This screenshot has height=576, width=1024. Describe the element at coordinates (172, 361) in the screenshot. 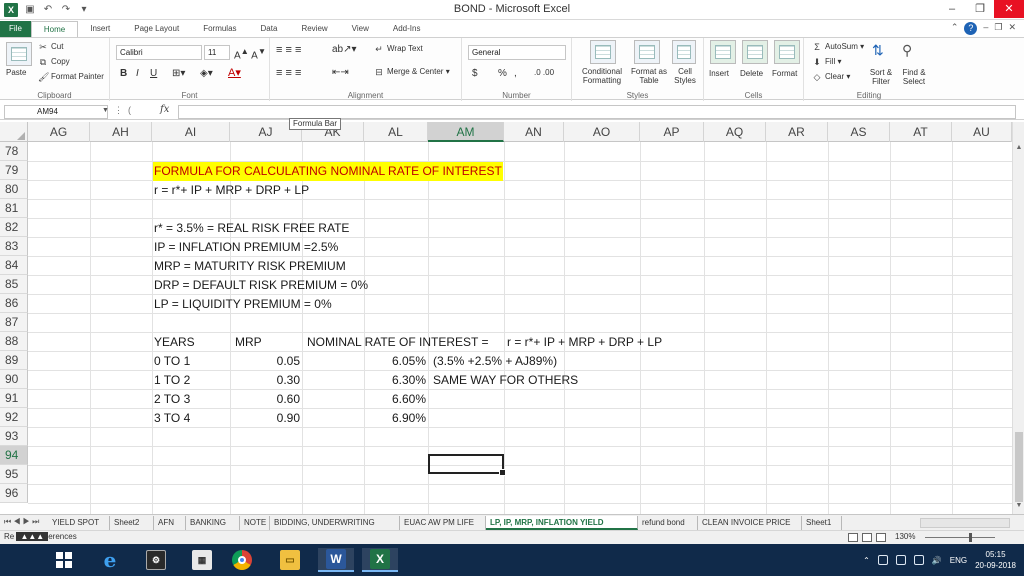

I see `years-cell: 0 TO 1` at that location.